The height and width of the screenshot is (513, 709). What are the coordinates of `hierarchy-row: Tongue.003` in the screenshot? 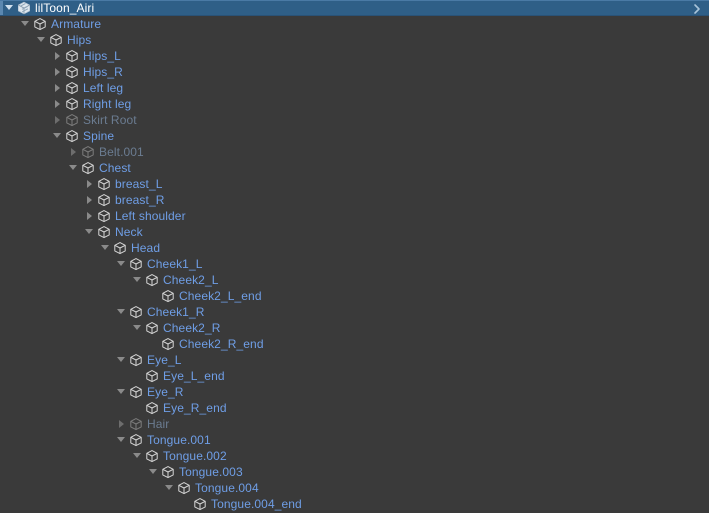 It's located at (354, 472).